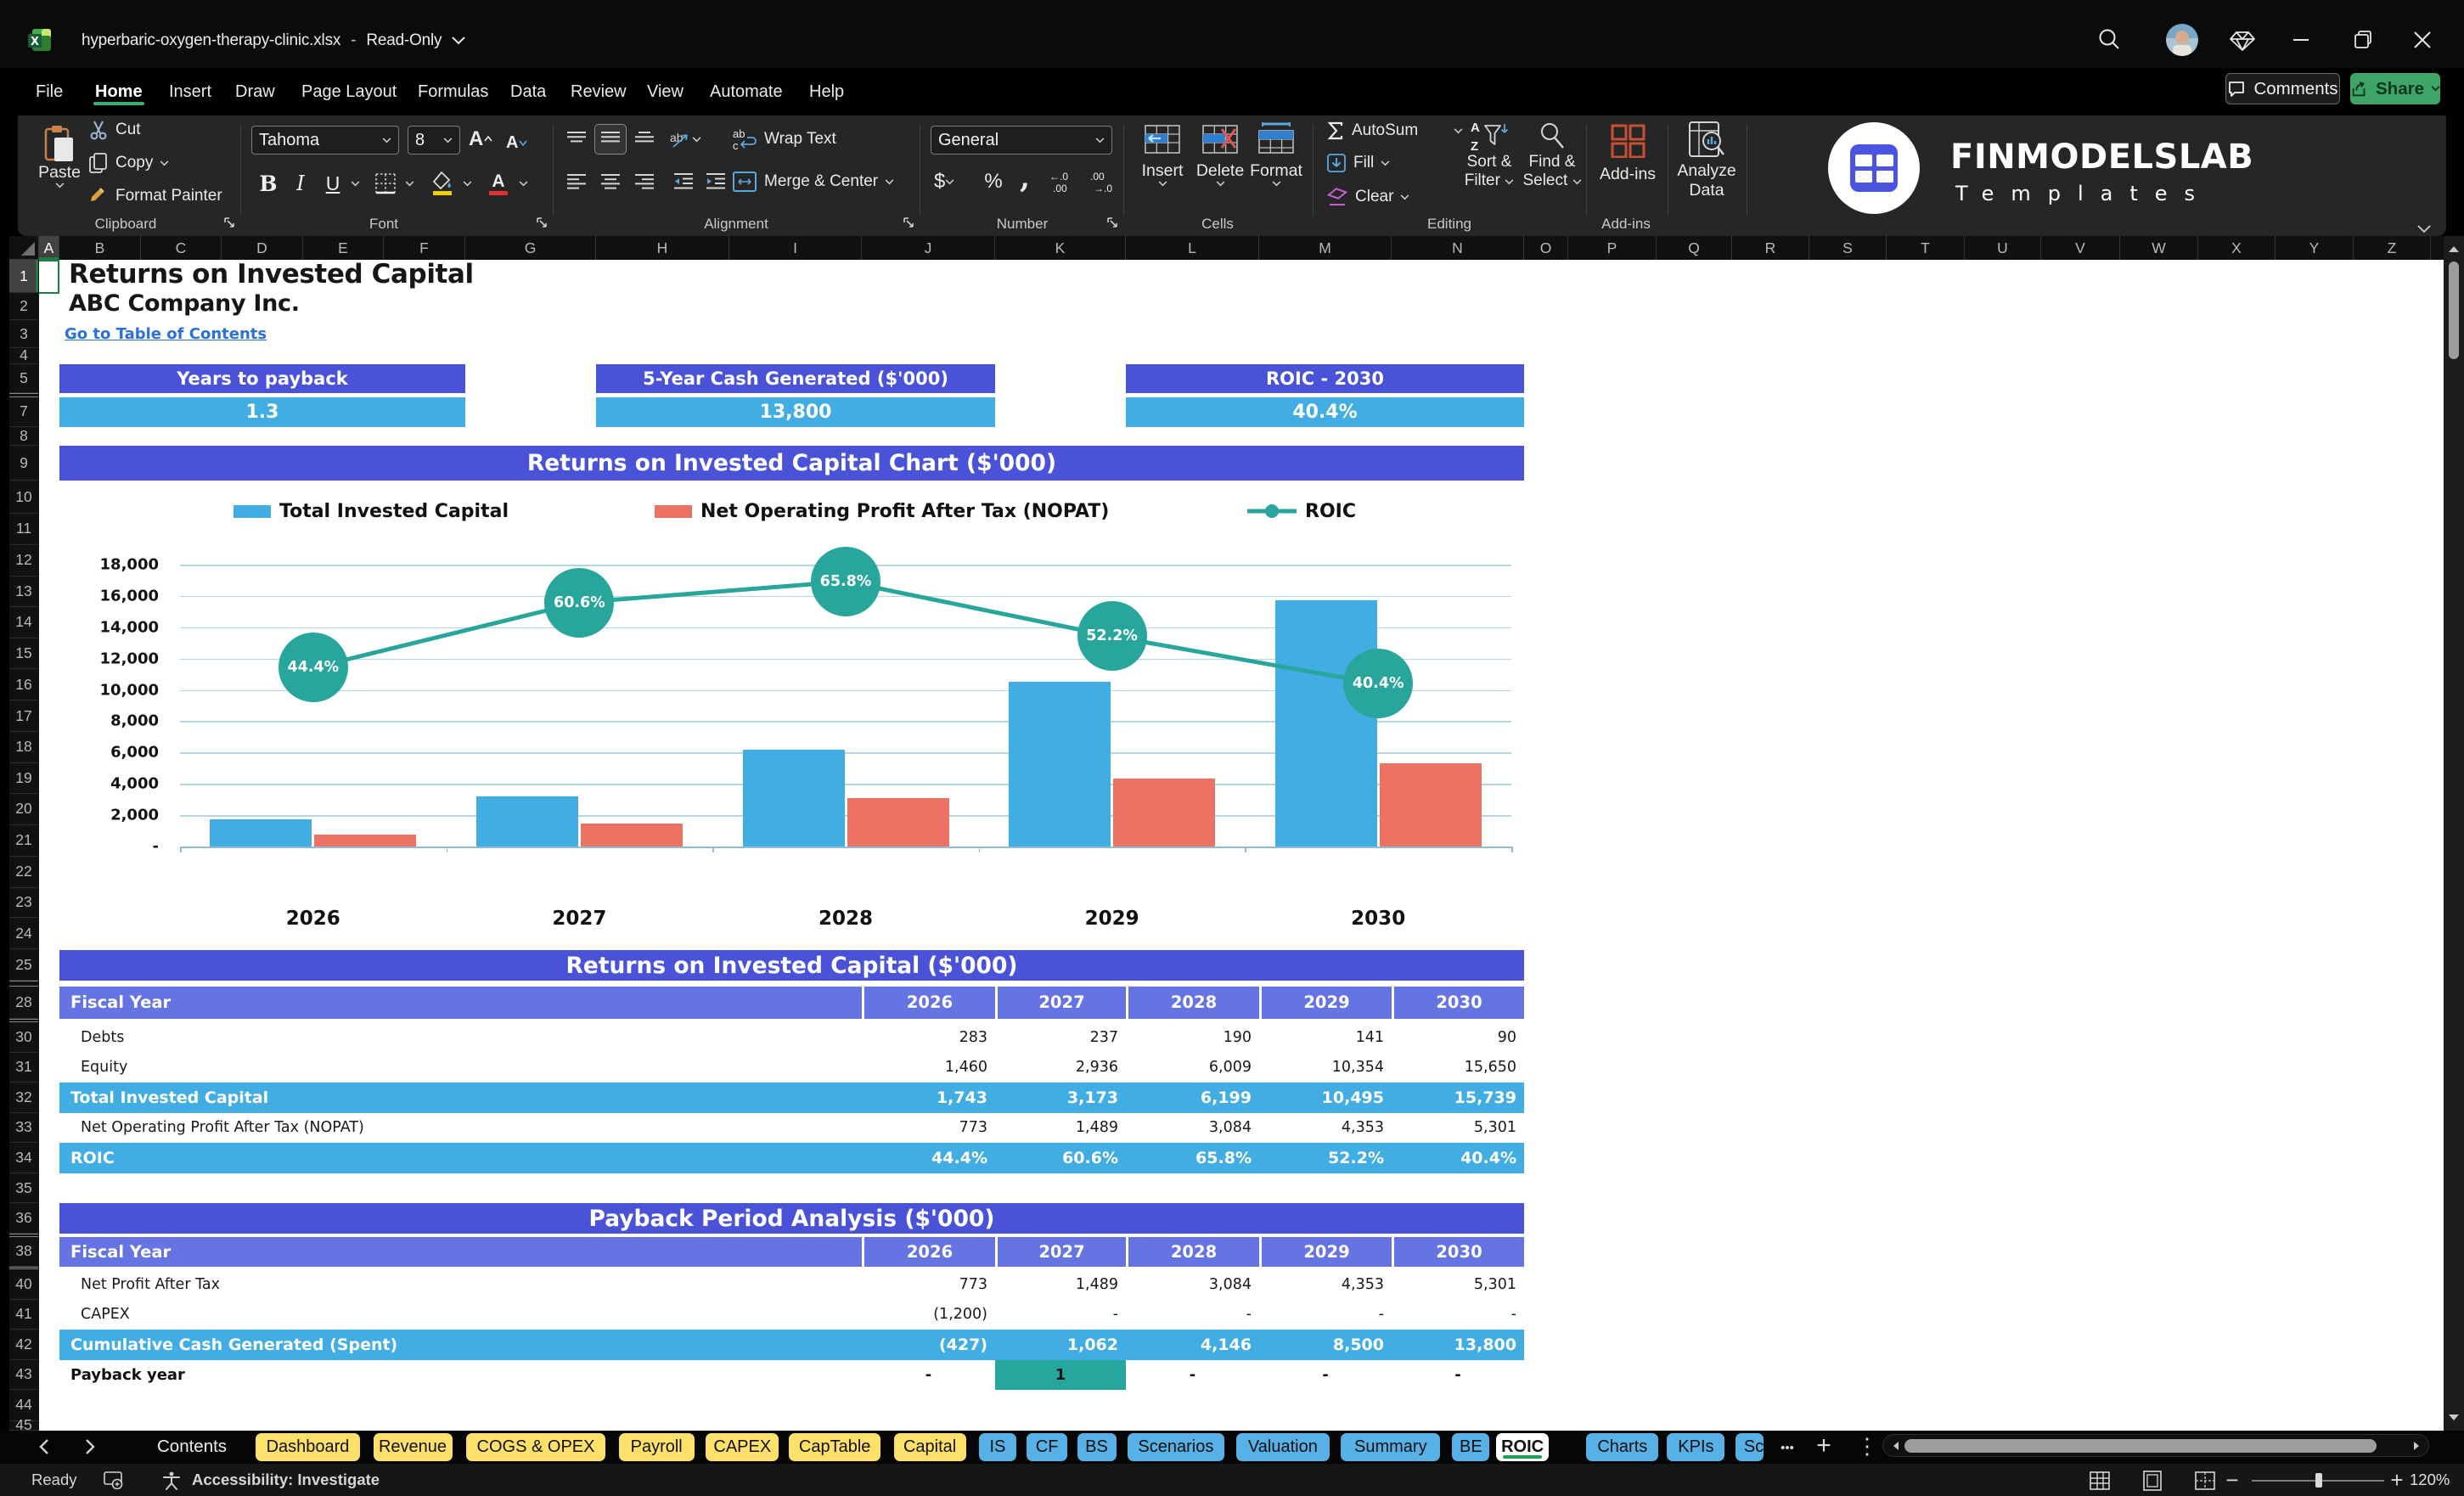 The width and height of the screenshot is (2464, 1496). What do you see at coordinates (2392, 248) in the screenshot?
I see `column-header-Z: Z` at bounding box center [2392, 248].